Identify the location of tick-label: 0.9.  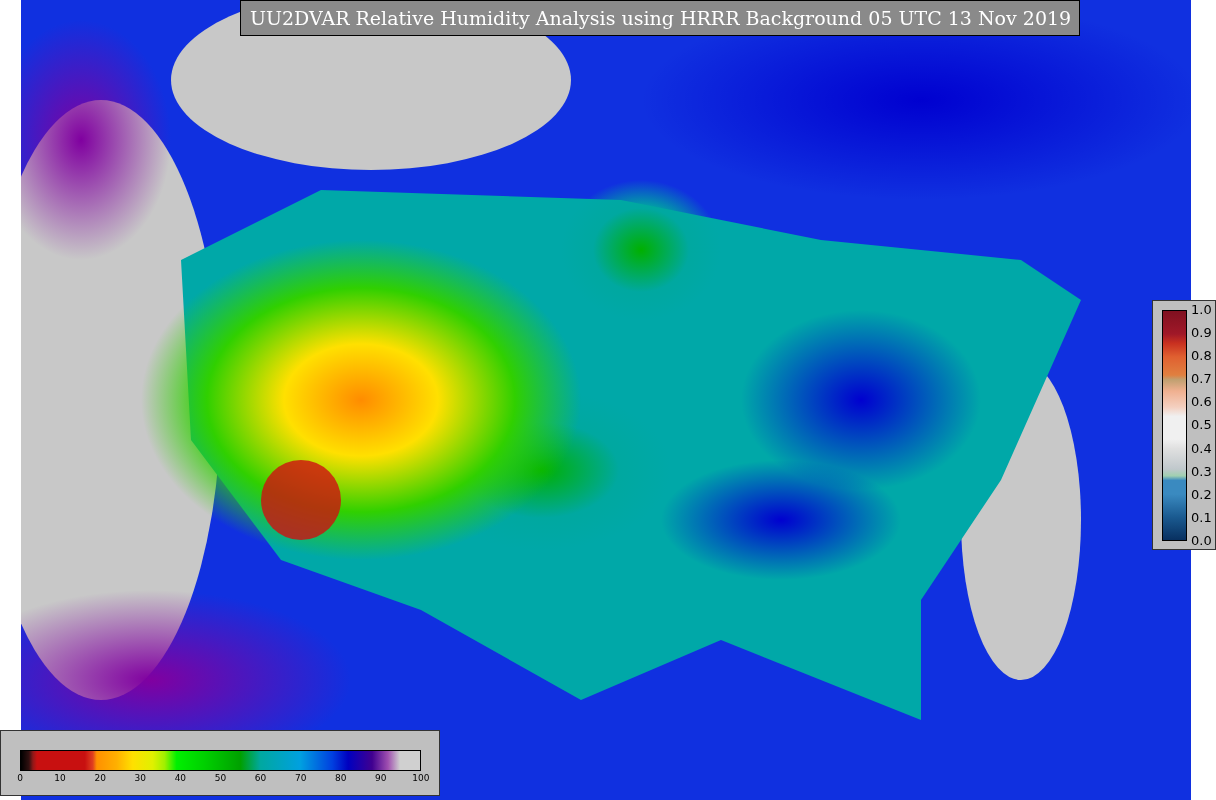
(1201, 333).